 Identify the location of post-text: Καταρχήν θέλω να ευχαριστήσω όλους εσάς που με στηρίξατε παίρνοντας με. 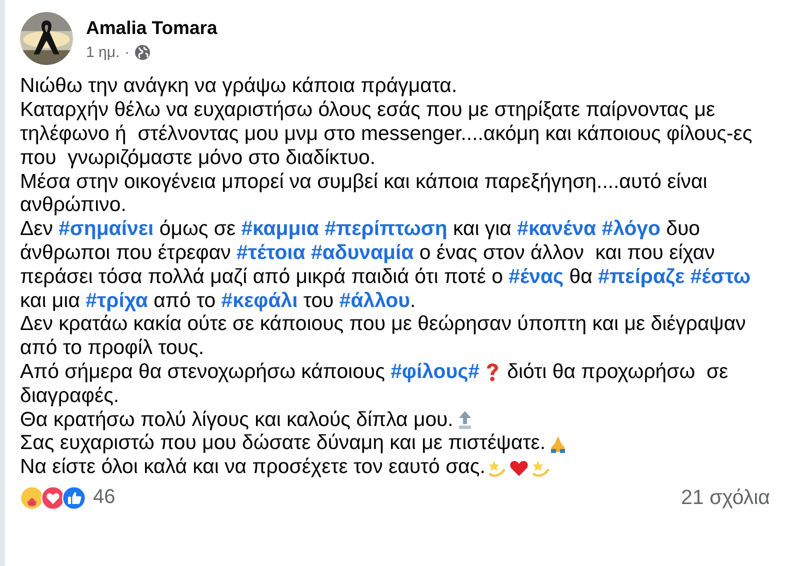
(368, 110).